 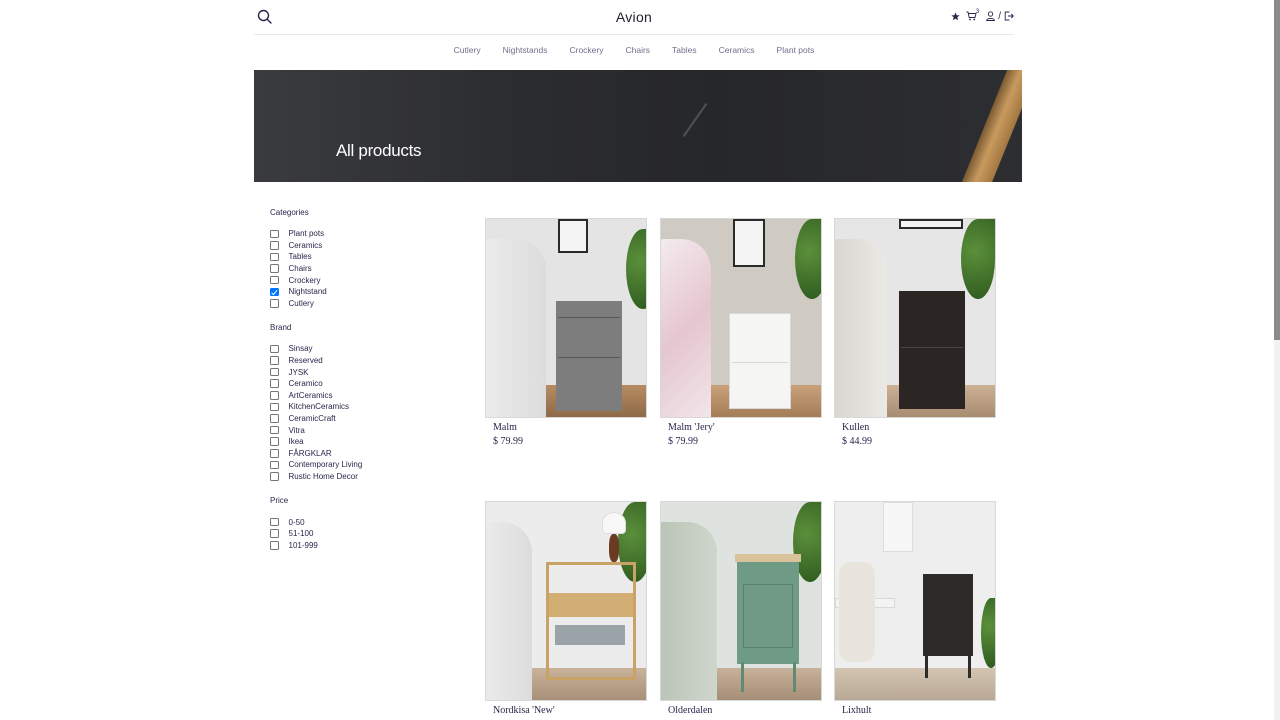 What do you see at coordinates (360, 234) in the screenshot?
I see `filter-option: Plant pots` at bounding box center [360, 234].